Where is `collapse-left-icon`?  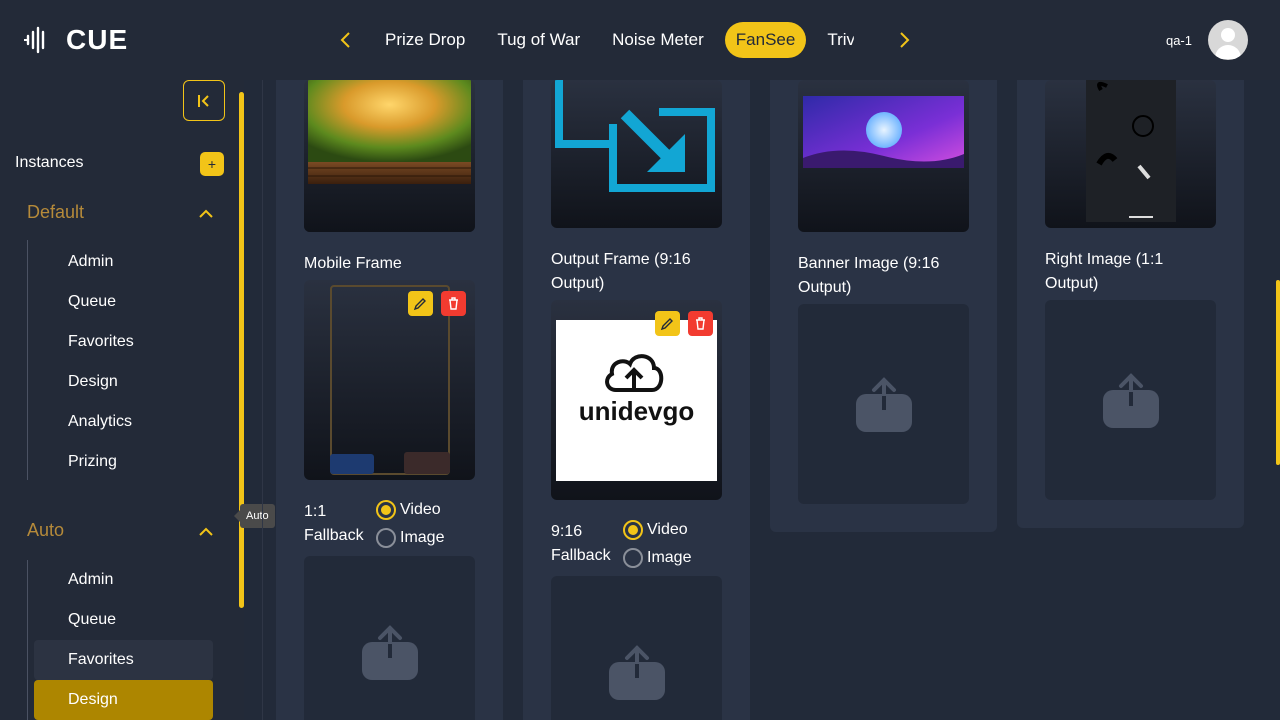
collapse-left-icon is located at coordinates (203, 100).